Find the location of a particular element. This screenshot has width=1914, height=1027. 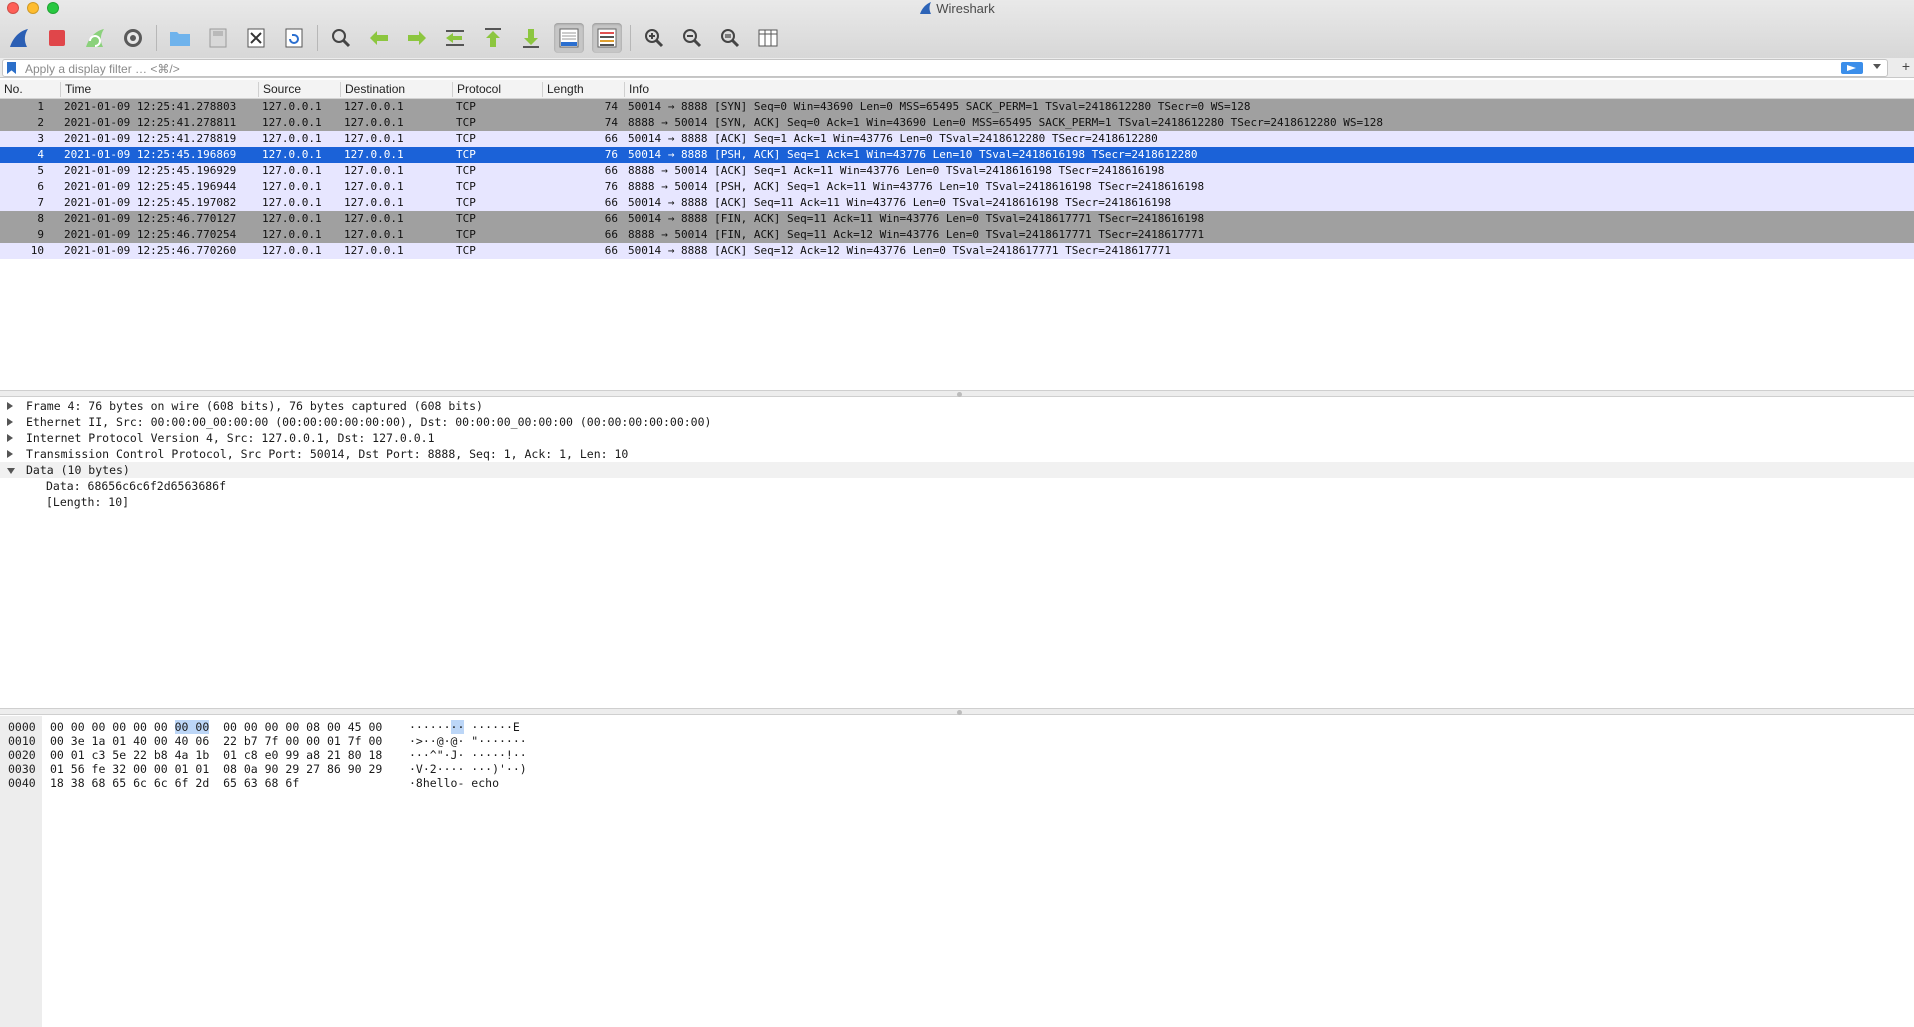

packet-length: 76 is located at coordinates (611, 154).